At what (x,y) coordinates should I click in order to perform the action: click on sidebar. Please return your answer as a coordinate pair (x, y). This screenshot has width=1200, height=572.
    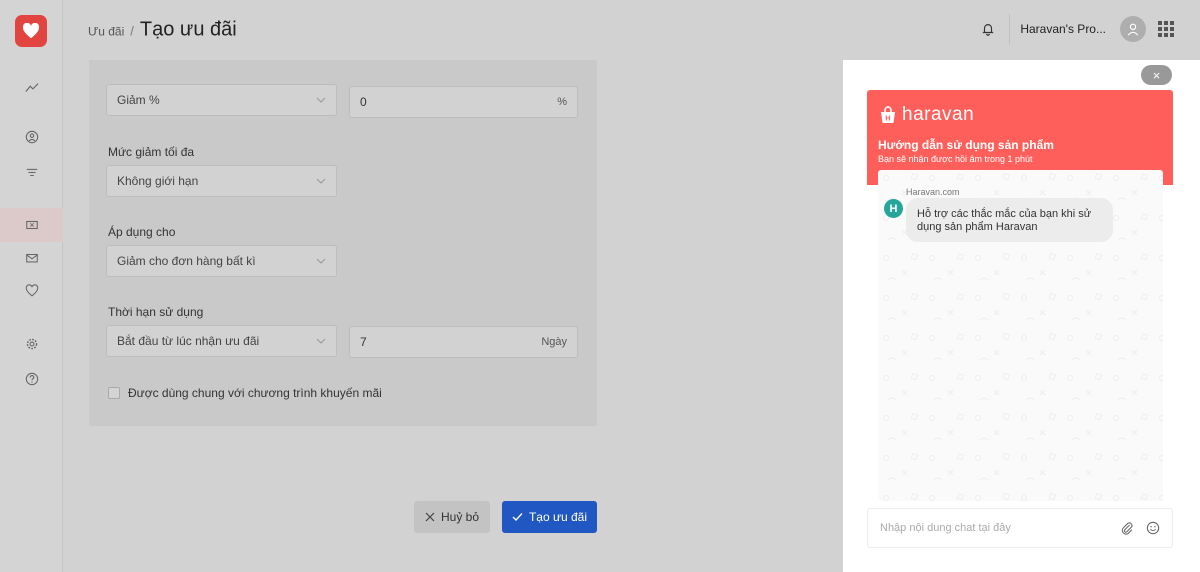
    Looking at the image, I should click on (31, 286).